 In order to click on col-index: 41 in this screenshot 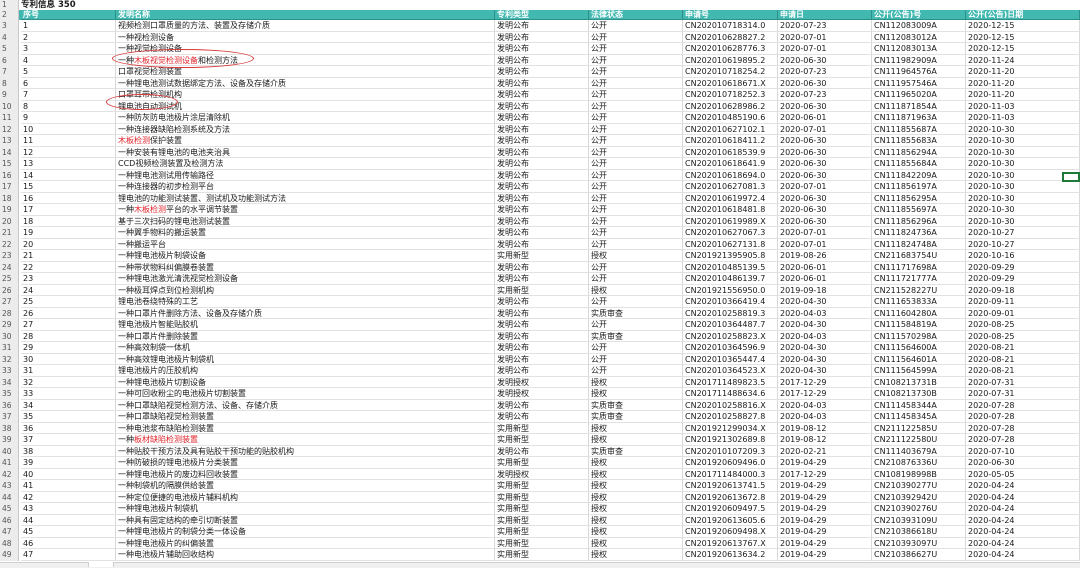, I will do `click(68, 486)`.